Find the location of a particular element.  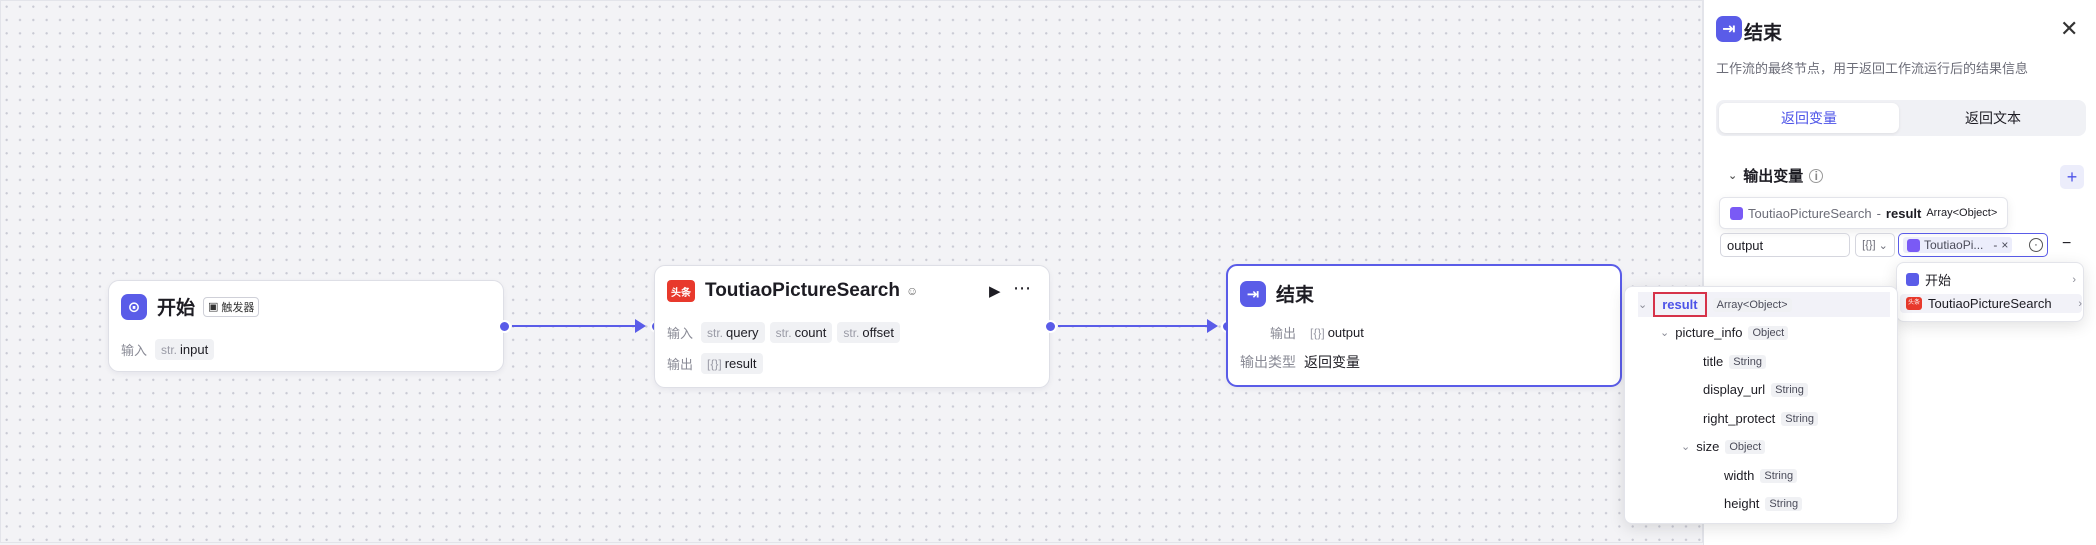

tree-item-title: title String is located at coordinates (1734, 361).